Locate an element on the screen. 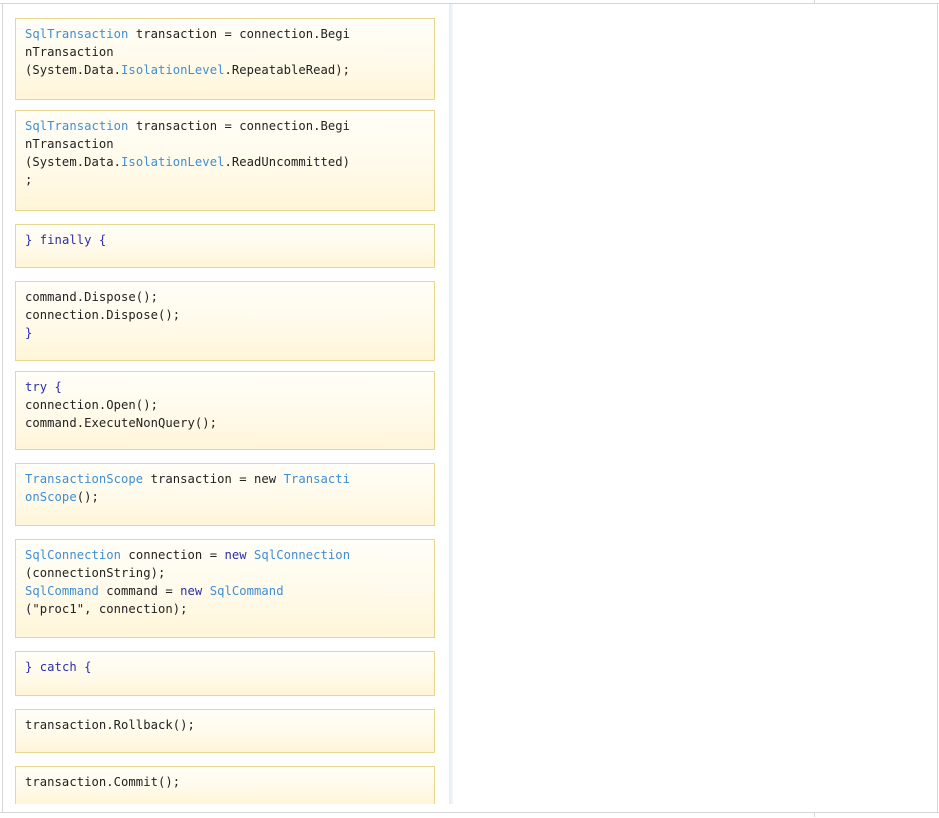 The width and height of the screenshot is (939, 818). code-line: transaction.Rollback(); is located at coordinates (225, 725).